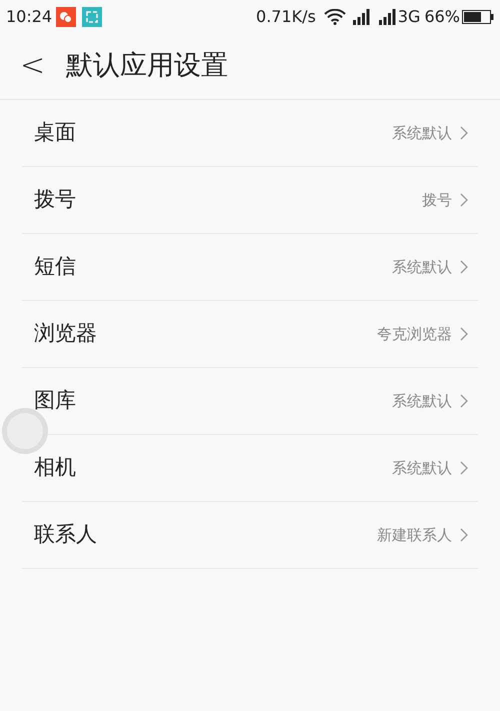 This screenshot has height=711, width=500. Describe the element at coordinates (286, 17) in the screenshot. I see `network-speed: 0.71K/s` at that location.